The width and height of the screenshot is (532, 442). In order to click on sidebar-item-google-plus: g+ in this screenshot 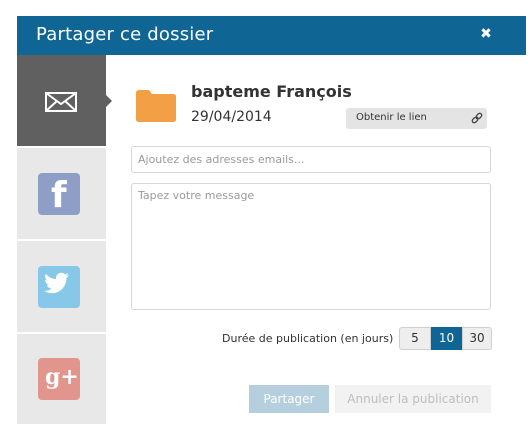, I will do `click(61, 379)`.